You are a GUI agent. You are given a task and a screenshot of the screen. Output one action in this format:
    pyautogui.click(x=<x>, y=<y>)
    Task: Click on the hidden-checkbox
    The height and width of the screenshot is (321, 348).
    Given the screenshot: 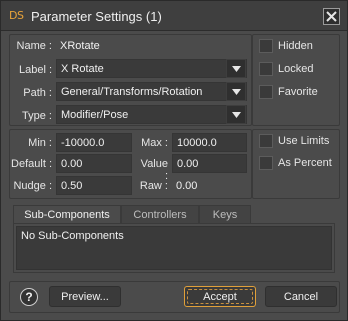 What is the action you would take?
    pyautogui.click(x=266, y=46)
    